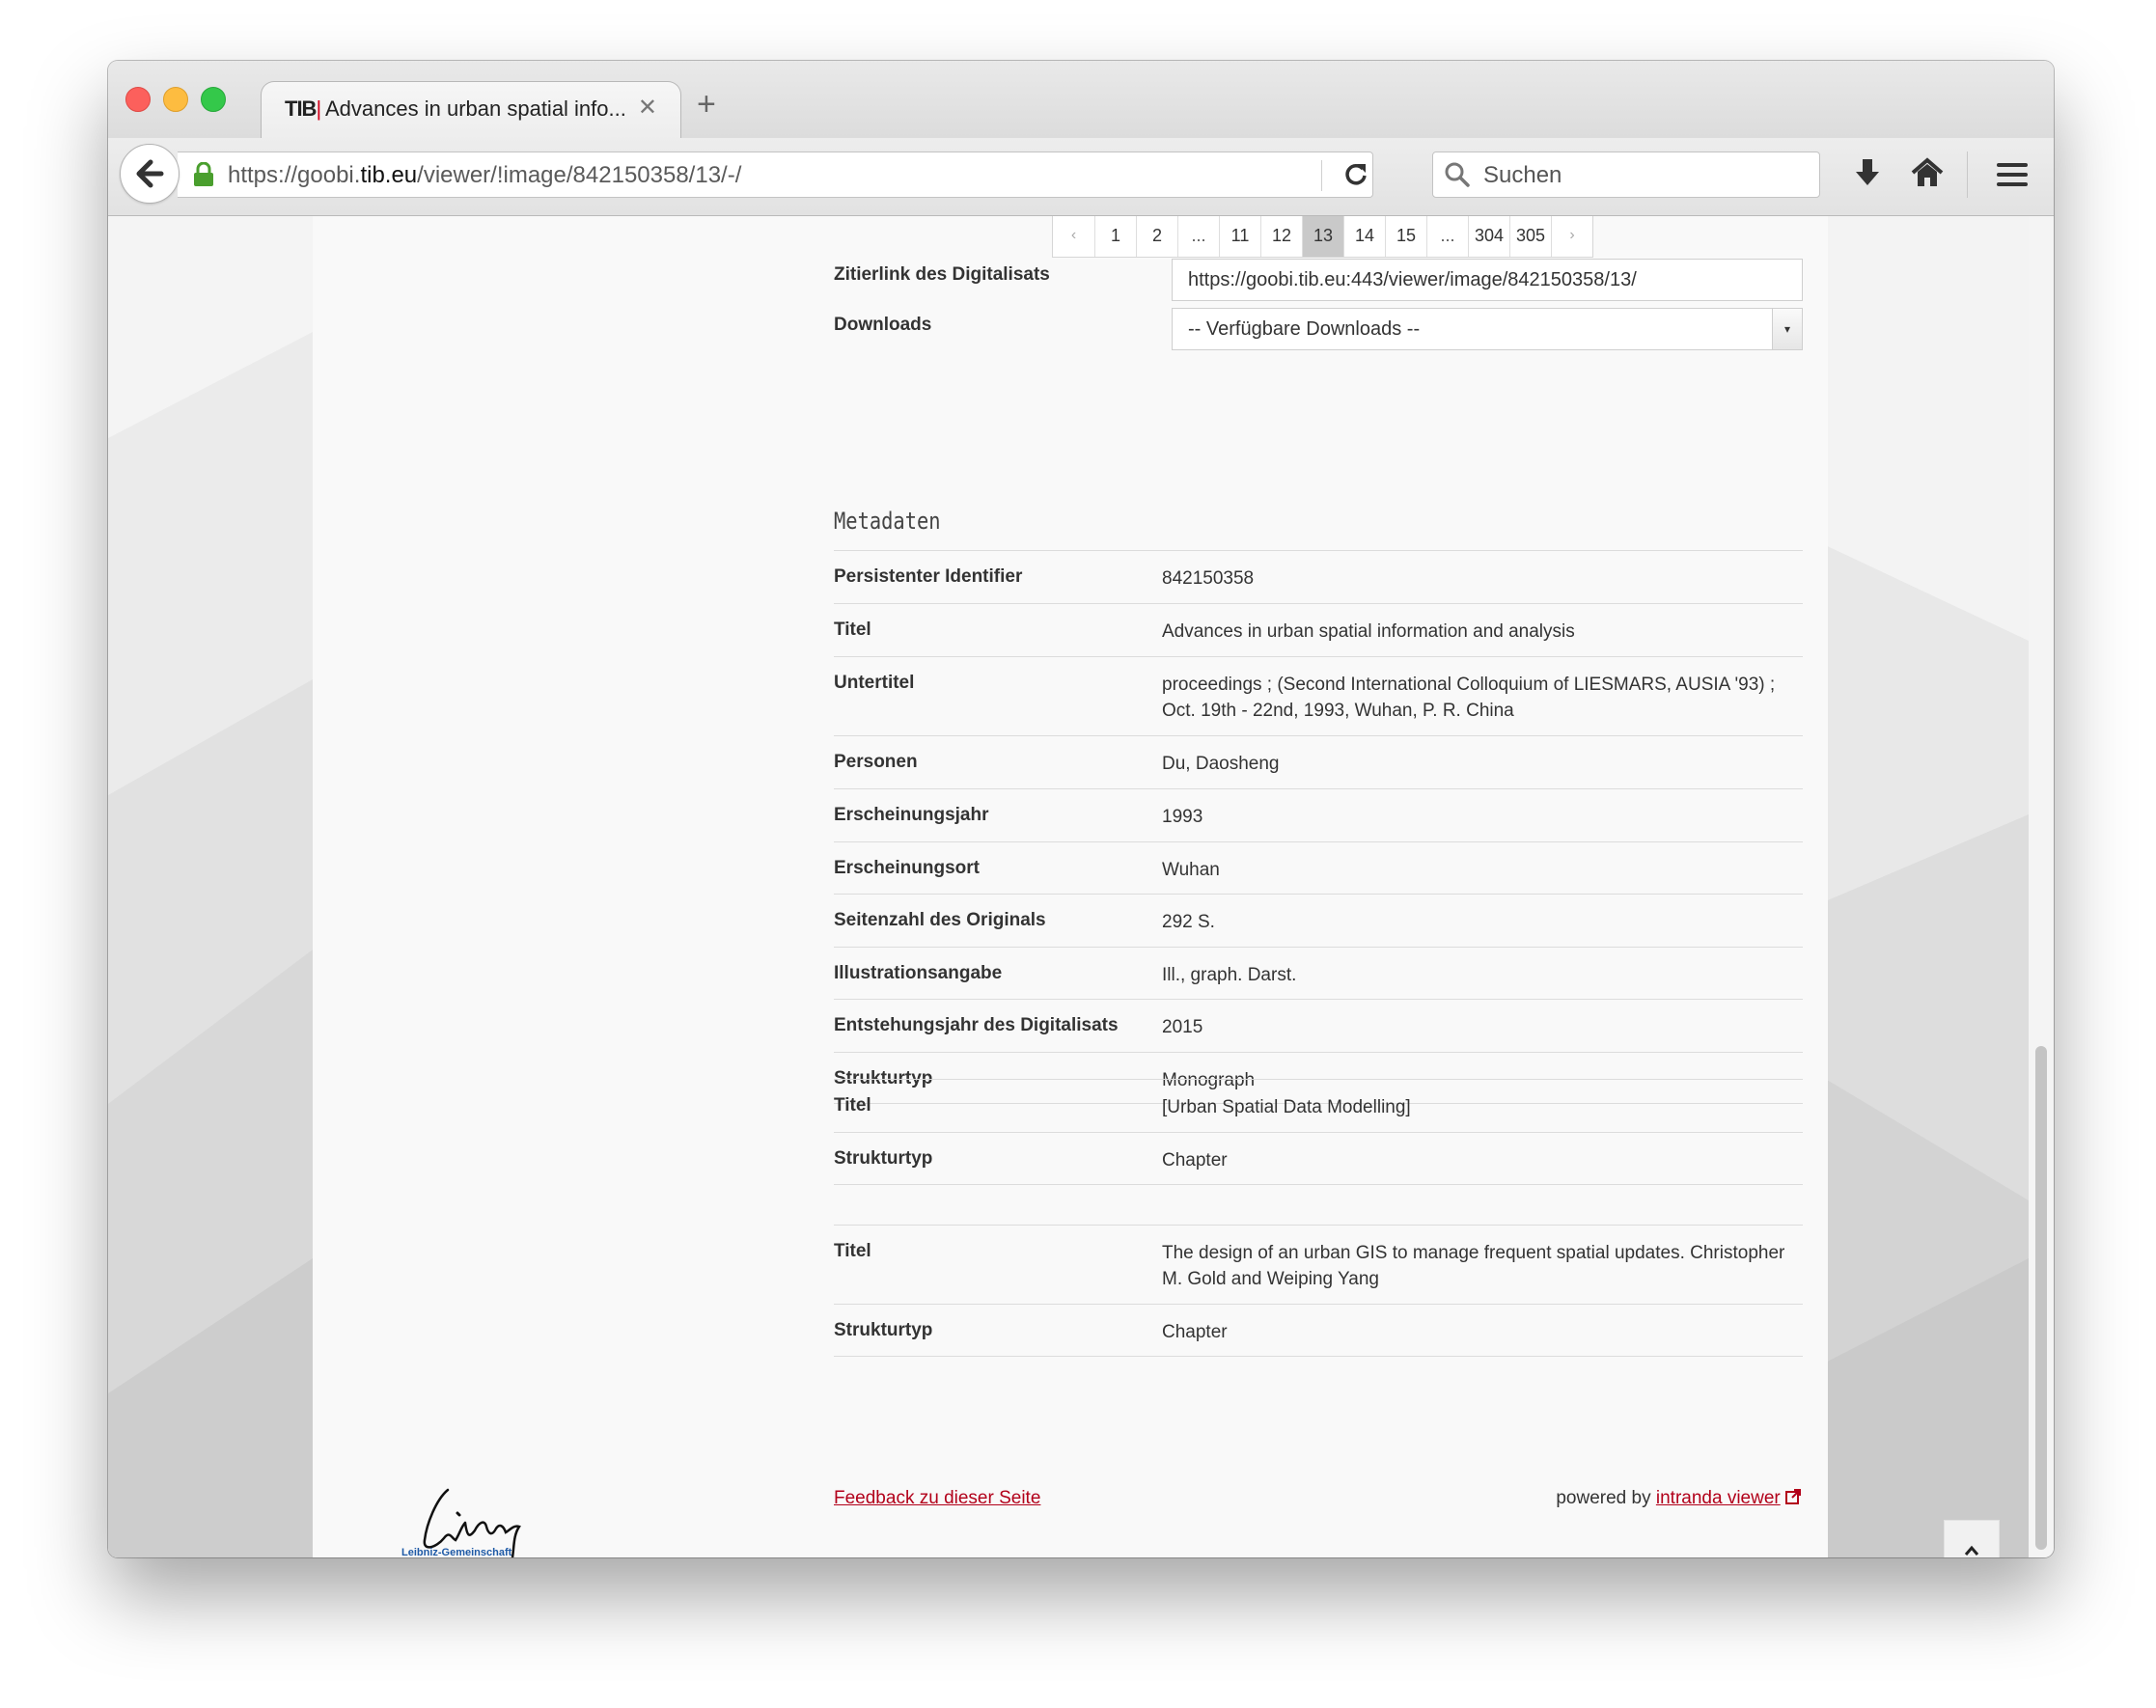 The image size is (2156, 1708). What do you see at coordinates (1239, 236) in the screenshot?
I see `pagination-page: 11` at bounding box center [1239, 236].